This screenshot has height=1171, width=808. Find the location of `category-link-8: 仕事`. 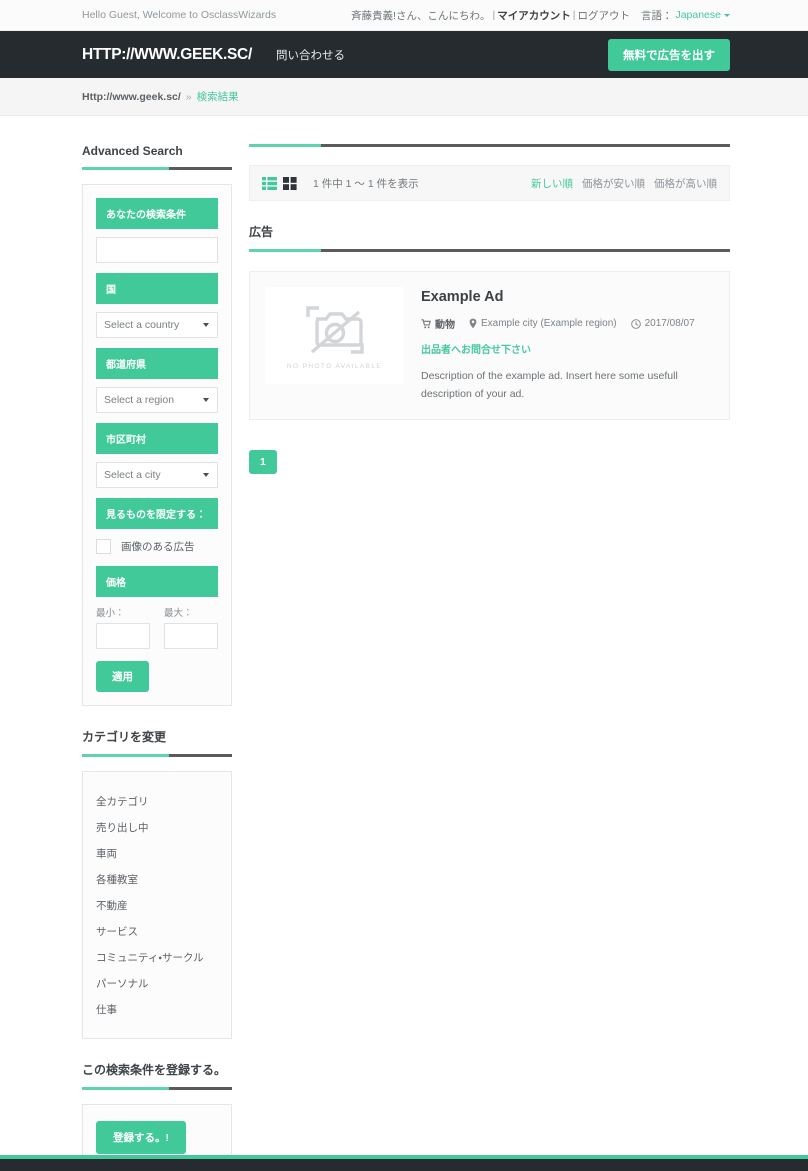

category-link-8: 仕事 is located at coordinates (106, 1010).